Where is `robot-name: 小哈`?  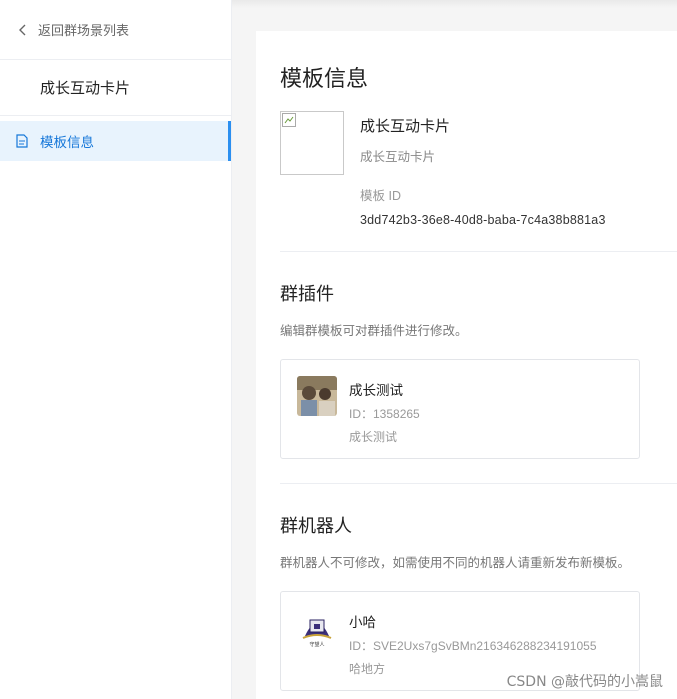 robot-name: 小哈 is located at coordinates (362, 622).